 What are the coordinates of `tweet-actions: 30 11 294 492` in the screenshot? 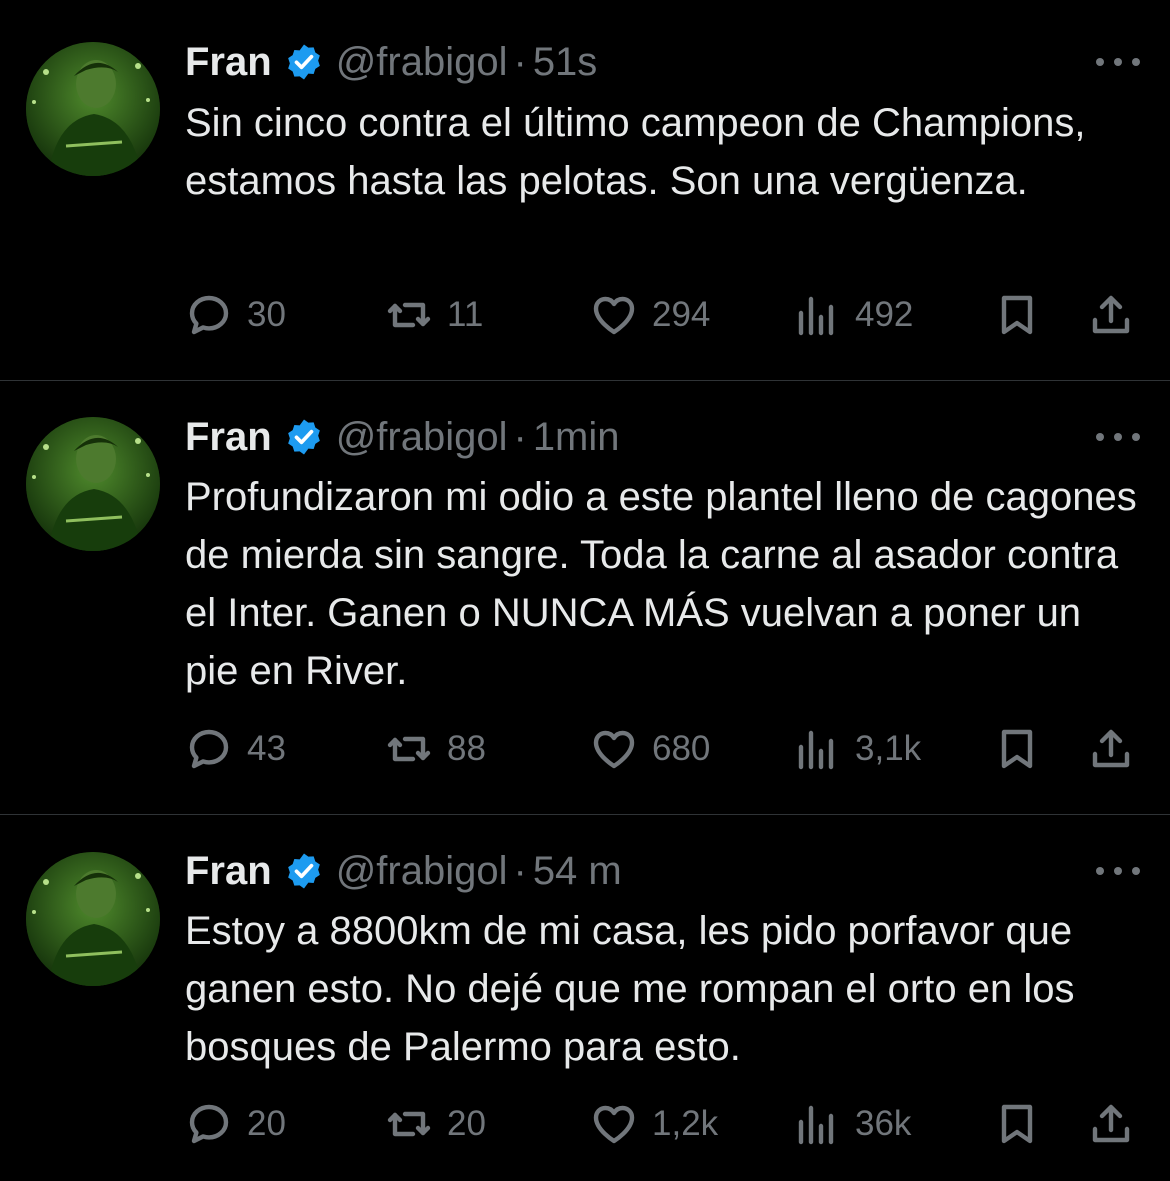 It's located at (665, 315).